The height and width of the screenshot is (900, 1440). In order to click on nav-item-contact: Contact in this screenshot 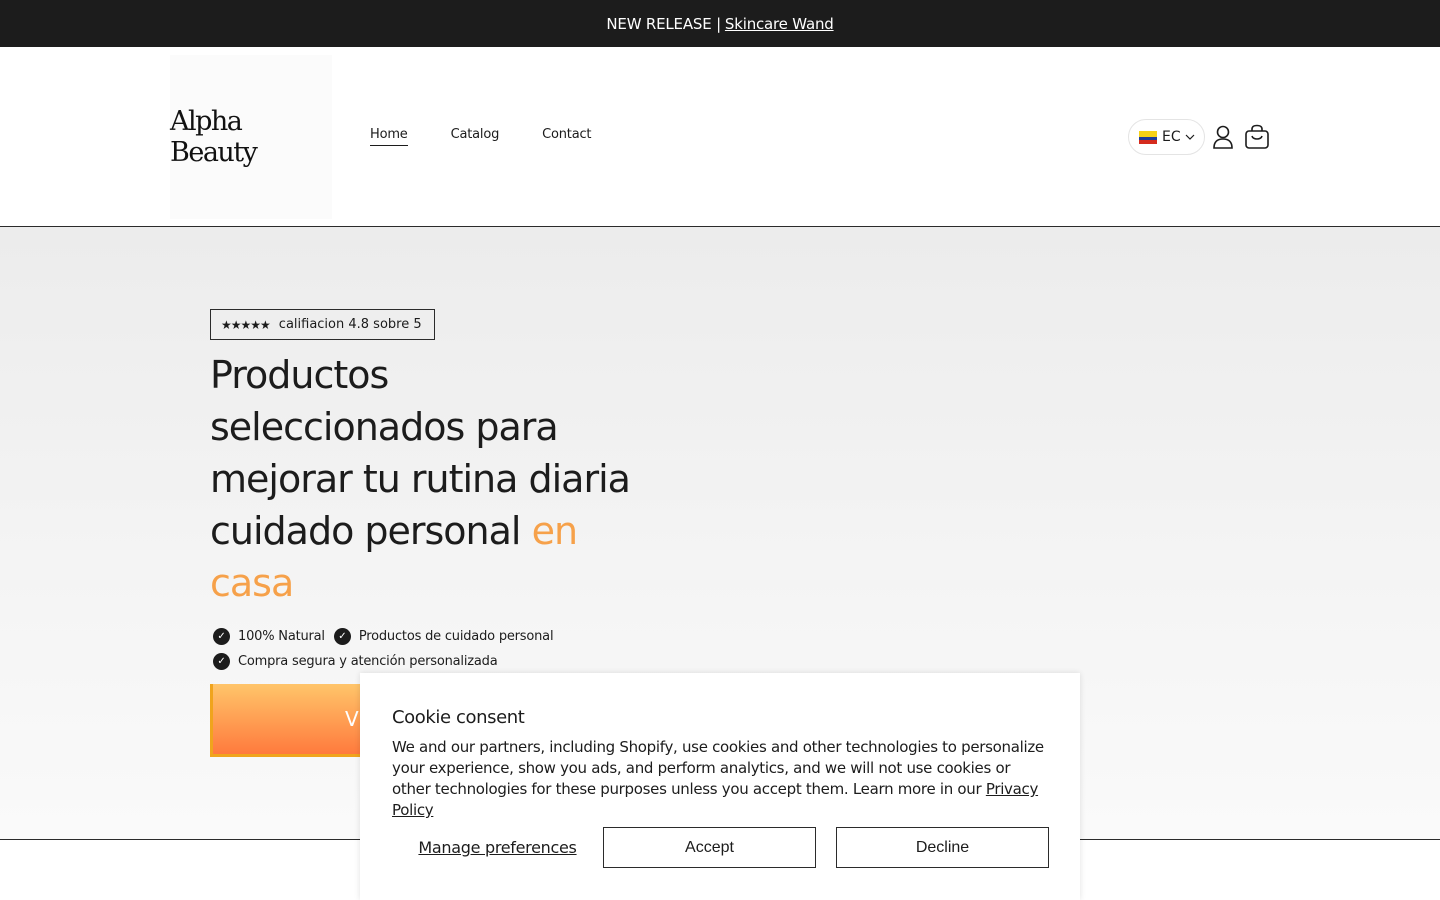, I will do `click(566, 136)`.